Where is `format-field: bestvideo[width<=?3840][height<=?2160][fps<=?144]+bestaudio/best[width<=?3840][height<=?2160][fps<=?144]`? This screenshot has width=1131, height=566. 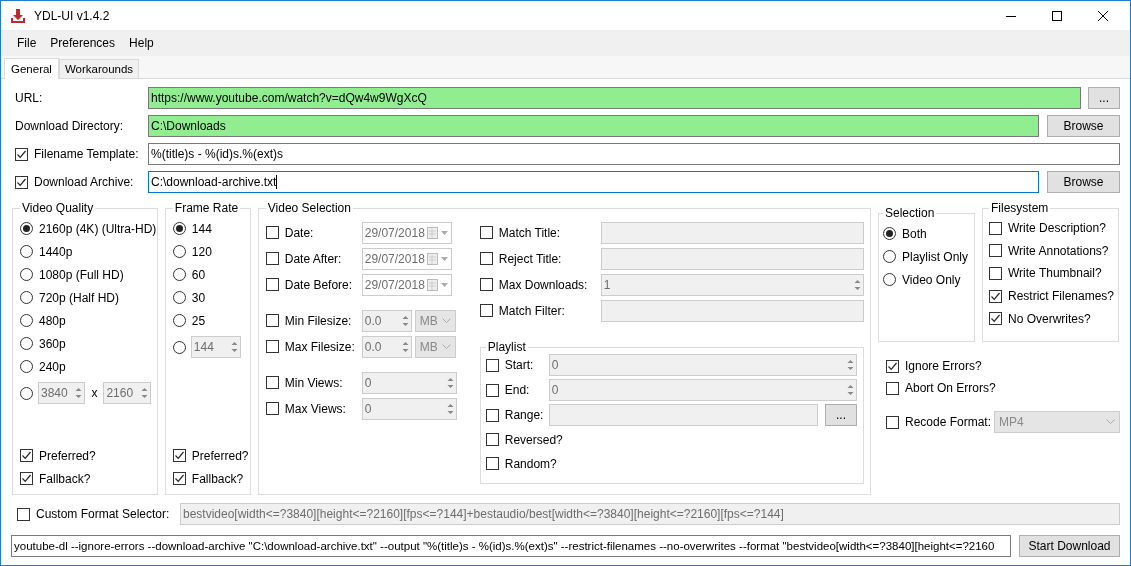 format-field: bestvideo[width<=?3840][height<=?2160][fps<=?144]+bestaudio/best[width<=?3840][height<=?2160][fps<=?144] is located at coordinates (650, 514).